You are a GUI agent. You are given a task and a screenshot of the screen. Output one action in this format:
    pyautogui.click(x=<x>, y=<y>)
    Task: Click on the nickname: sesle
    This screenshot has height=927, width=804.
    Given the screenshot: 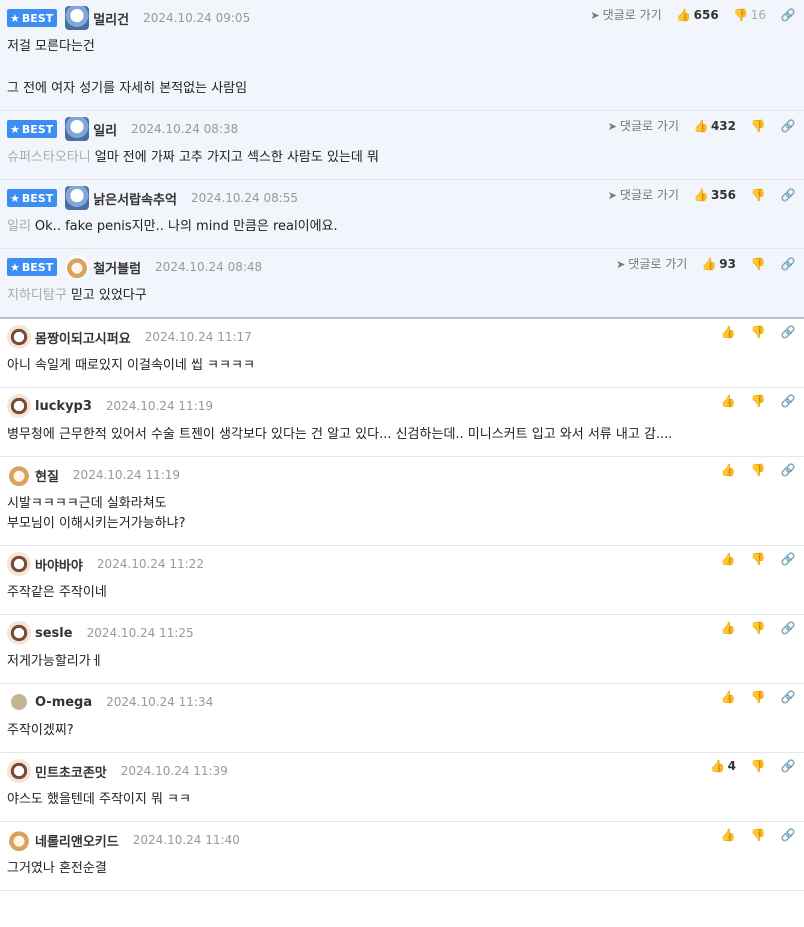 What is the action you would take?
    pyautogui.click(x=54, y=633)
    